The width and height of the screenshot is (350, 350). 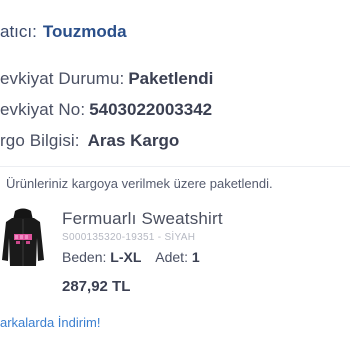 I want to click on qty-value: 1, so click(x=195, y=257).